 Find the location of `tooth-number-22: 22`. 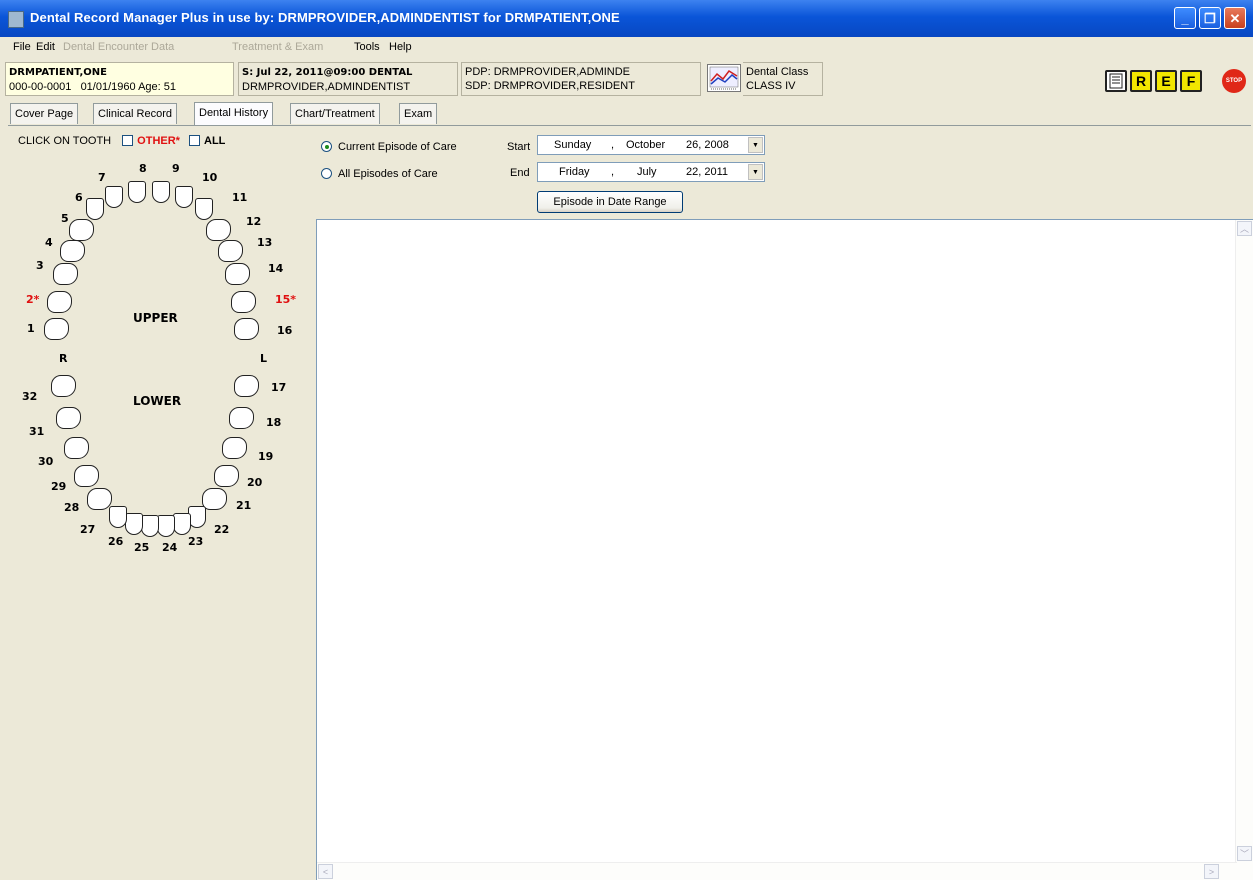

tooth-number-22: 22 is located at coordinates (222, 529).